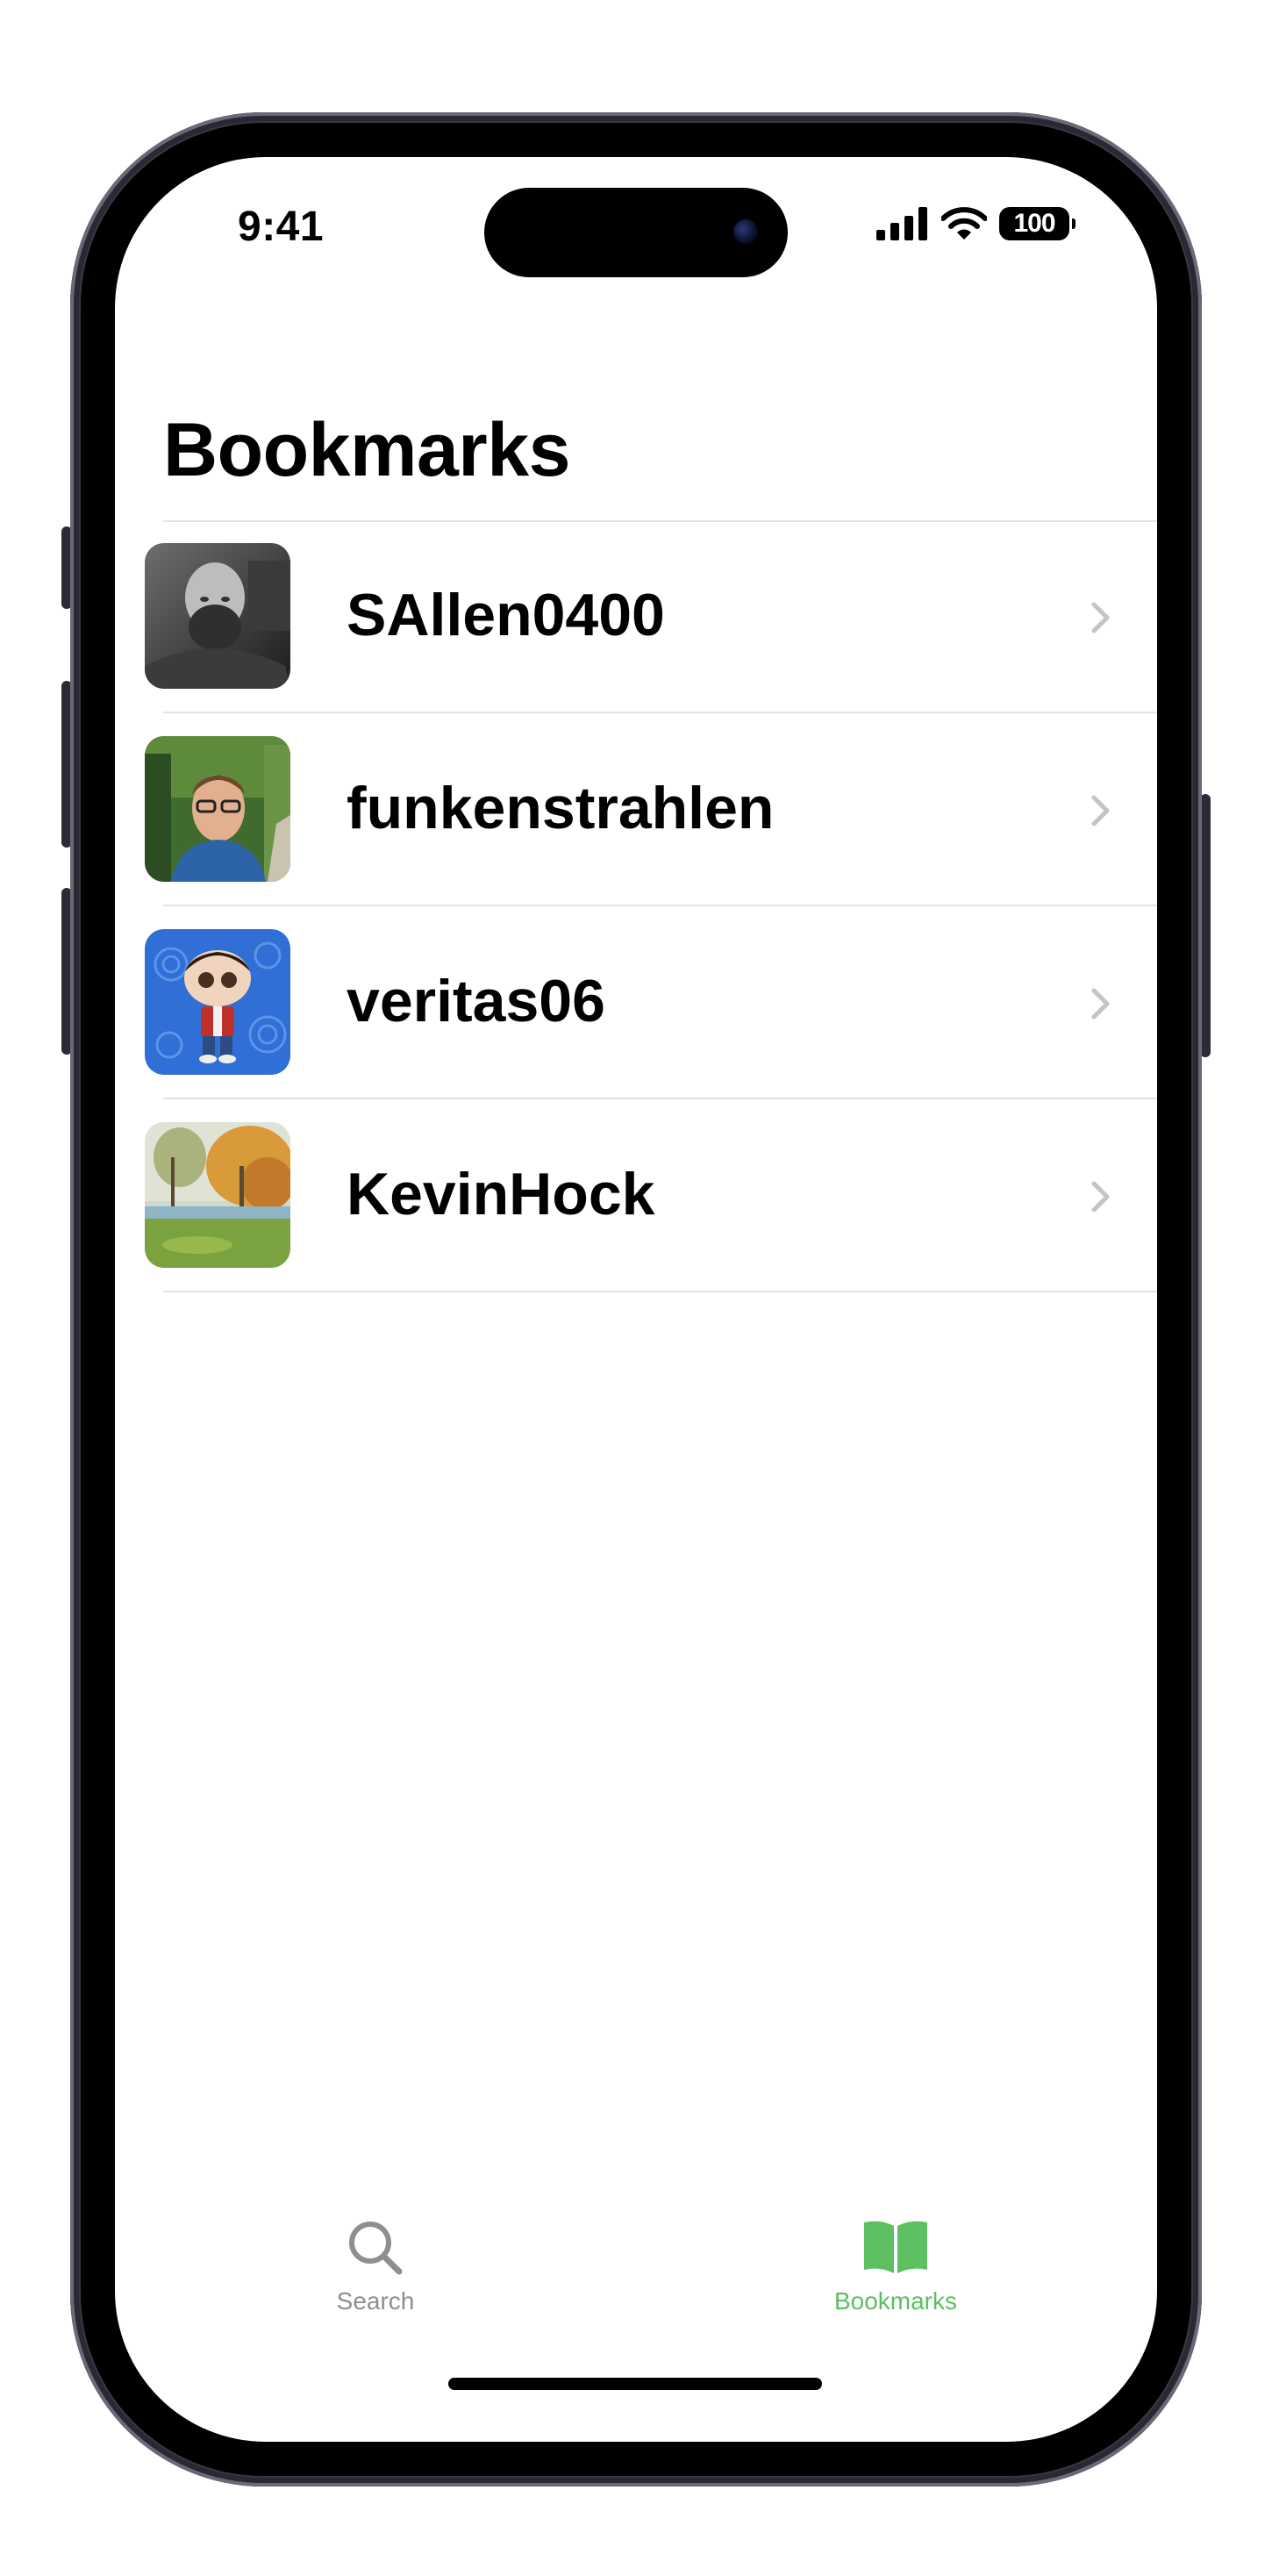 The image size is (1272, 2576). I want to click on tab-bookmarks: Bookmarks, so click(896, 2267).